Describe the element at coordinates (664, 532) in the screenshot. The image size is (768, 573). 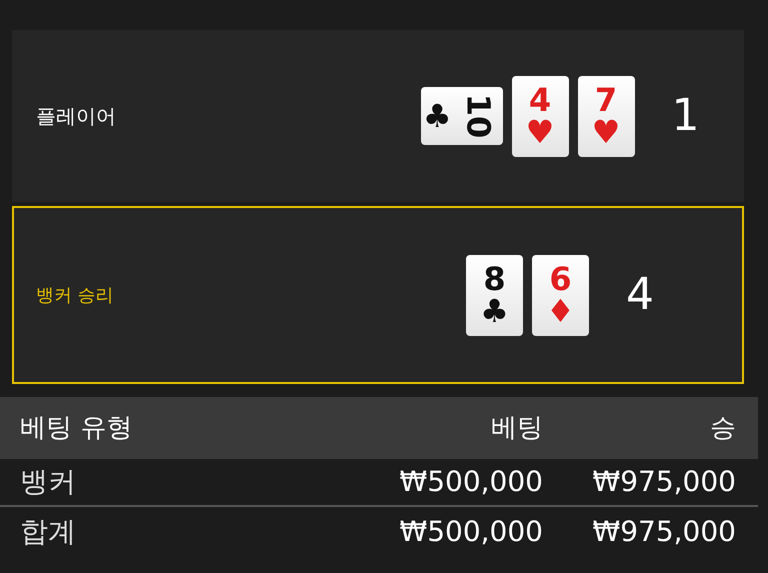
I see `total-cell-text: ₩975,000` at that location.